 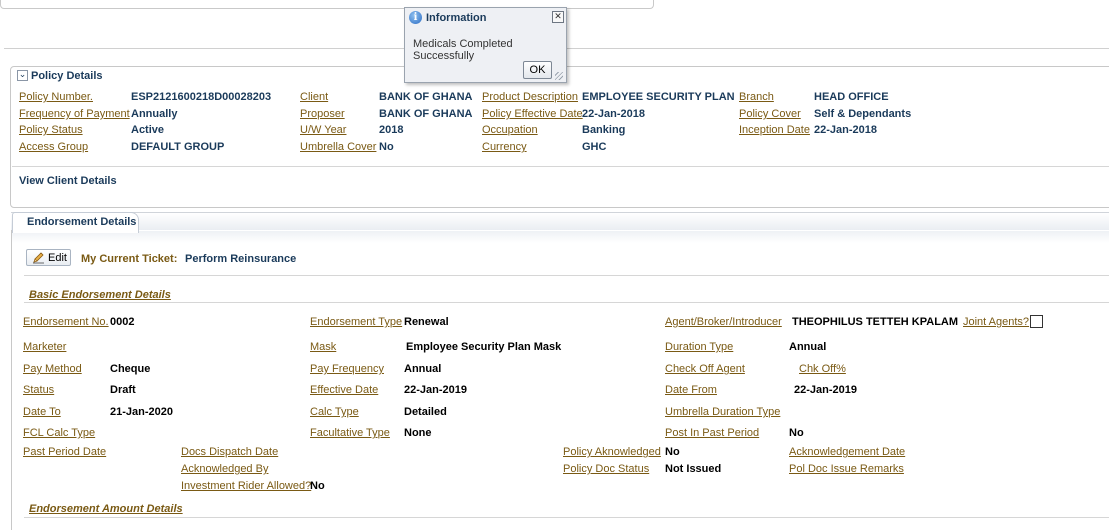 What do you see at coordinates (53, 147) in the screenshot?
I see `access-group-label: Access Group` at bounding box center [53, 147].